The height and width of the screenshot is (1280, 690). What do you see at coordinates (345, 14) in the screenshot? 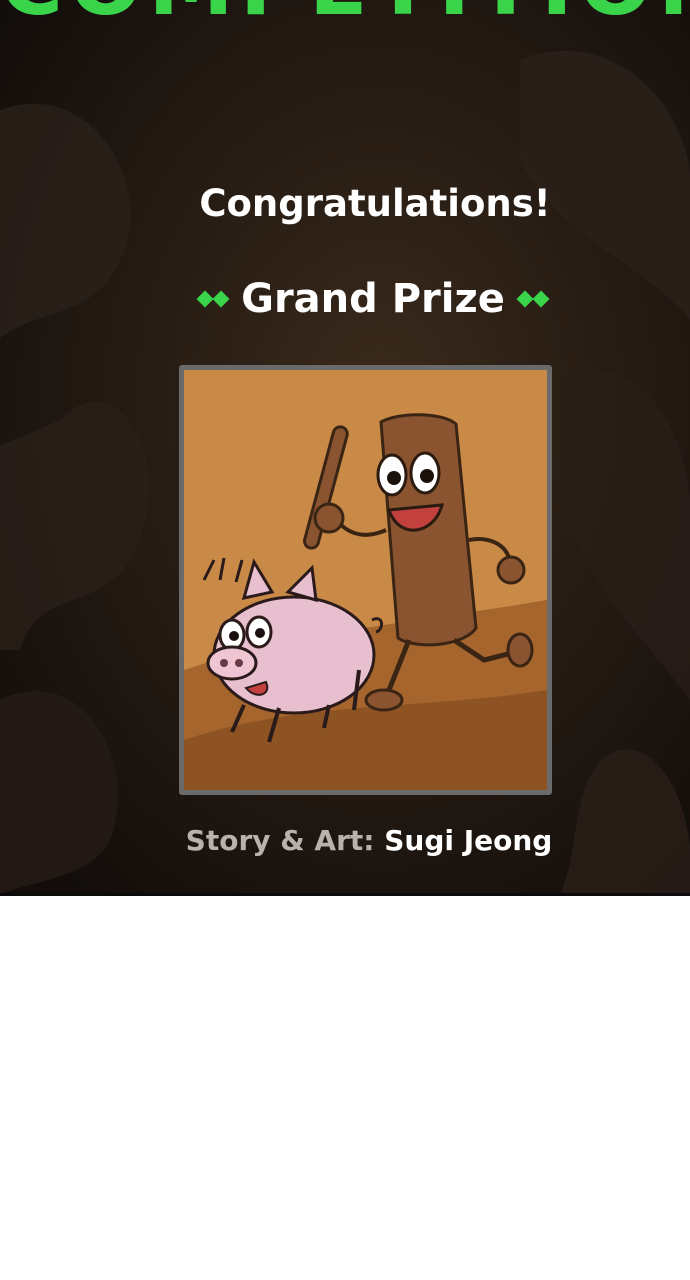
I see `competition-headline: COMPETITION` at bounding box center [345, 14].